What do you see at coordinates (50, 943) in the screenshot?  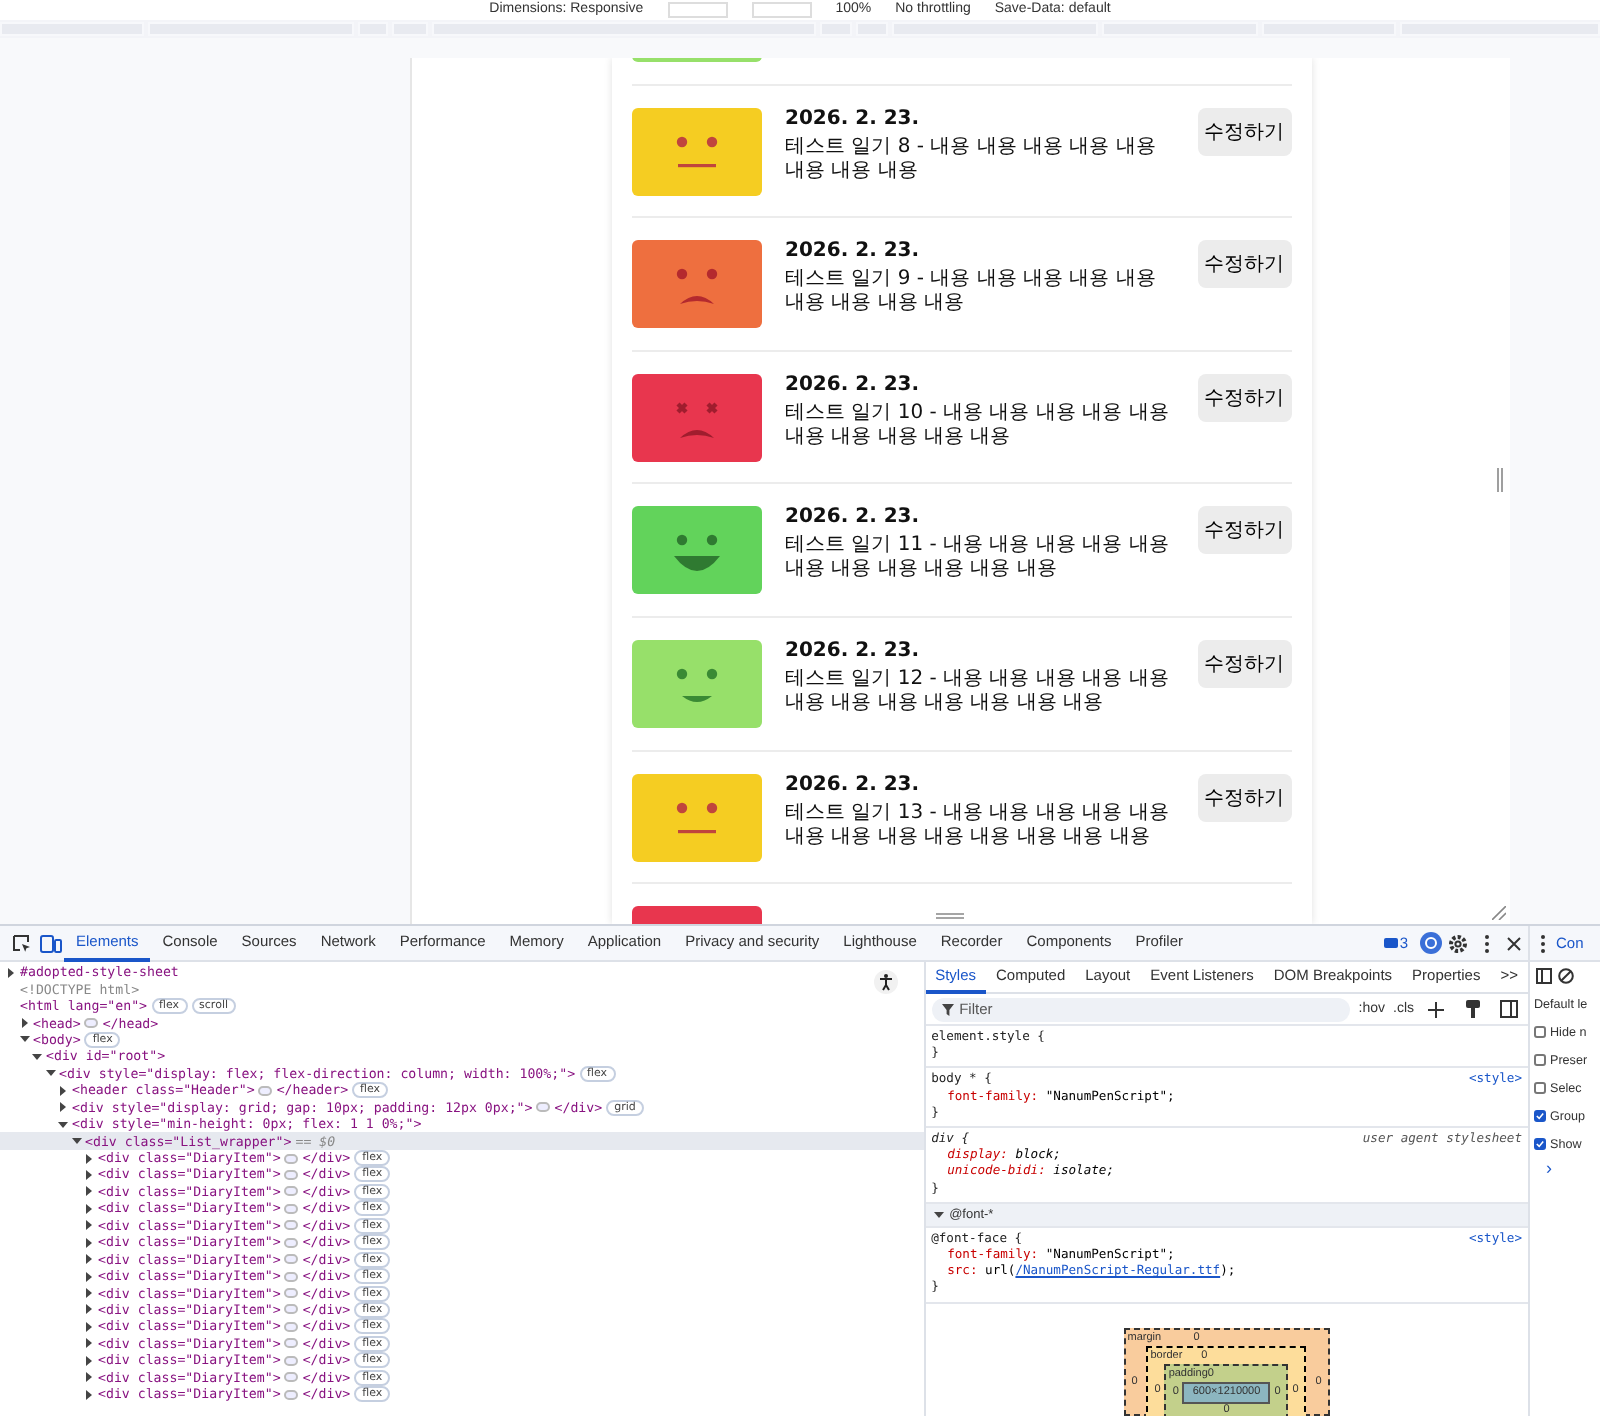 I see `device-toolbar-icon` at bounding box center [50, 943].